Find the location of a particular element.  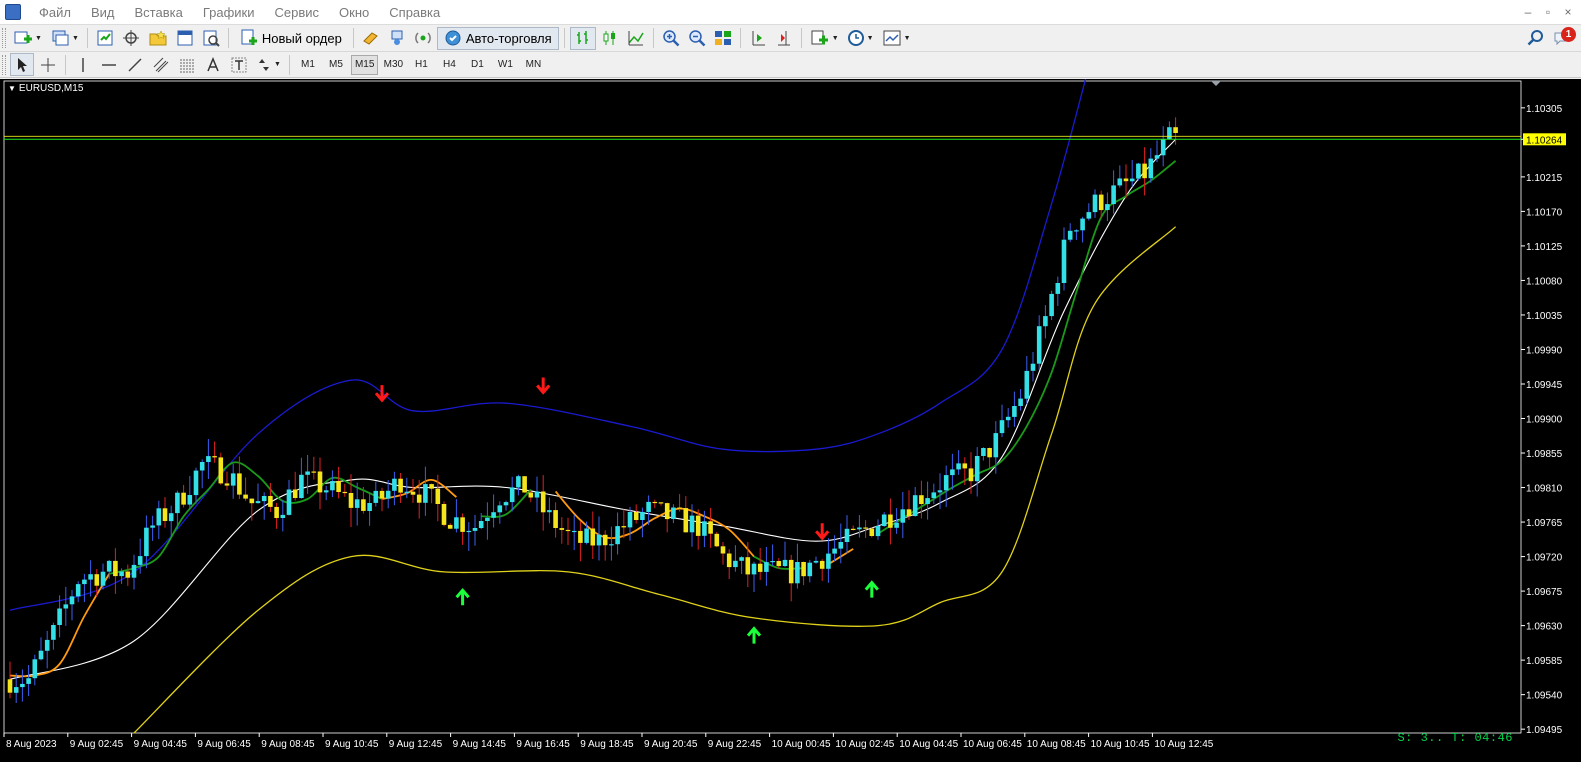

trendline-button is located at coordinates (135, 64).